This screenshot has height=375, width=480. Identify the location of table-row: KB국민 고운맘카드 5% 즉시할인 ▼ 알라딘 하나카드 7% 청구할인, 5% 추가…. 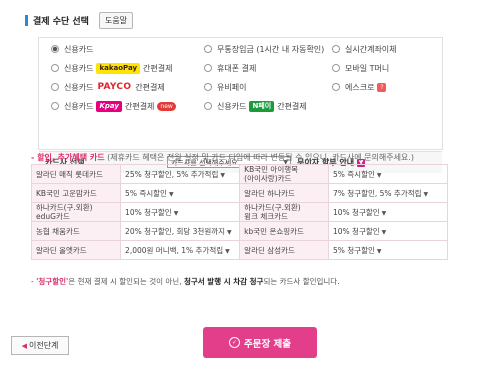
(239, 193).